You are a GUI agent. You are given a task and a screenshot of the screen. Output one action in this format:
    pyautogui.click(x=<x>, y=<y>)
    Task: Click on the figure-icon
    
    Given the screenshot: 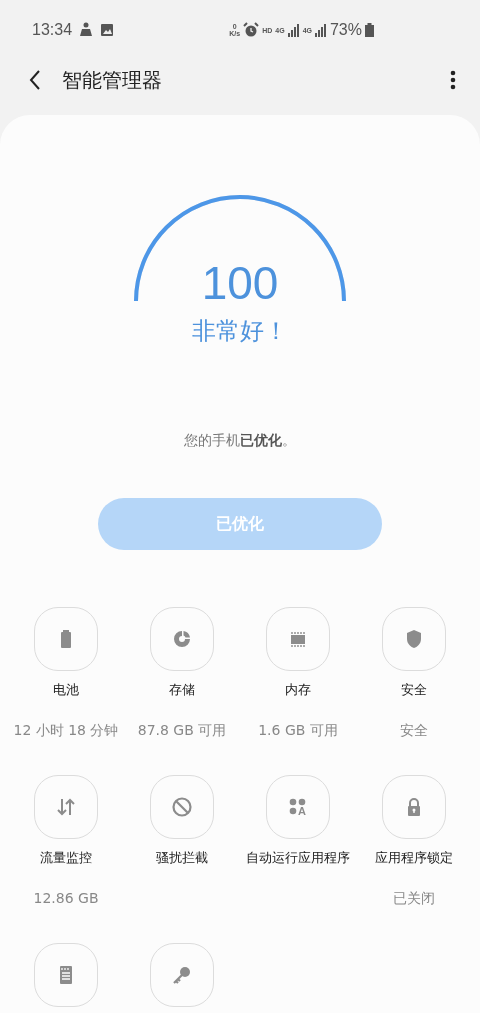 What is the action you would take?
    pyautogui.click(x=86, y=30)
    